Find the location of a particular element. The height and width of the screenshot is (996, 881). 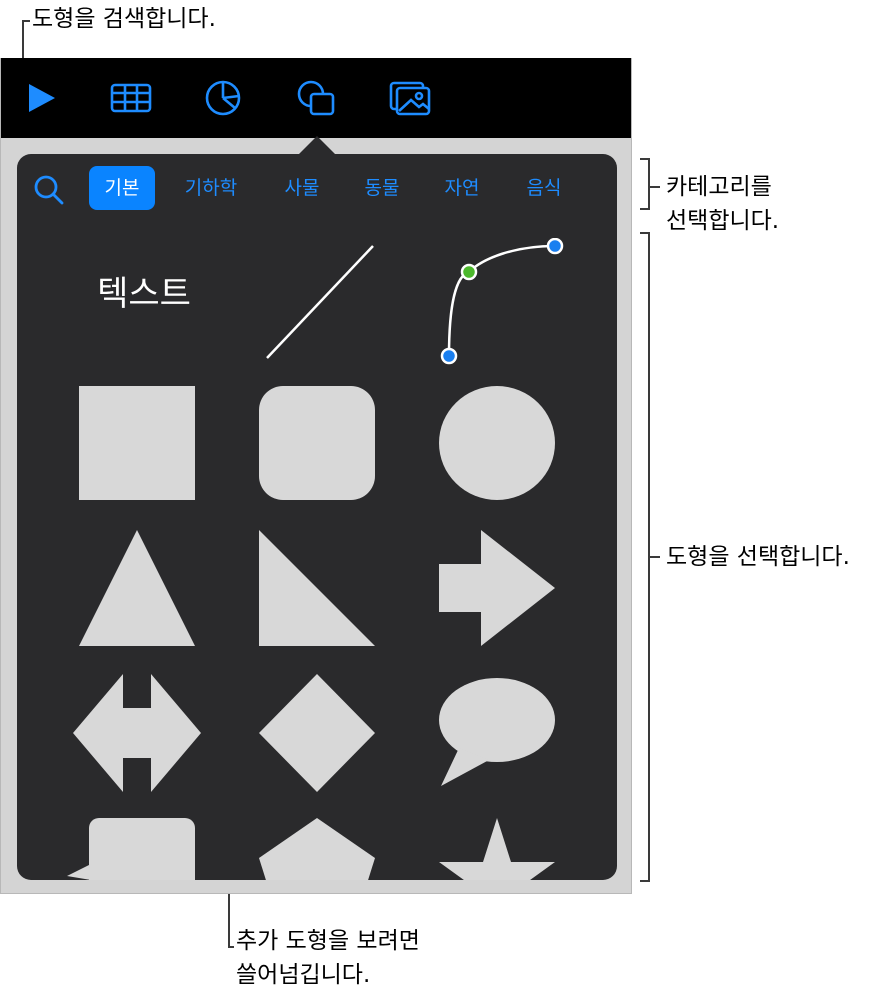

pentagon-shape is located at coordinates (317, 849).